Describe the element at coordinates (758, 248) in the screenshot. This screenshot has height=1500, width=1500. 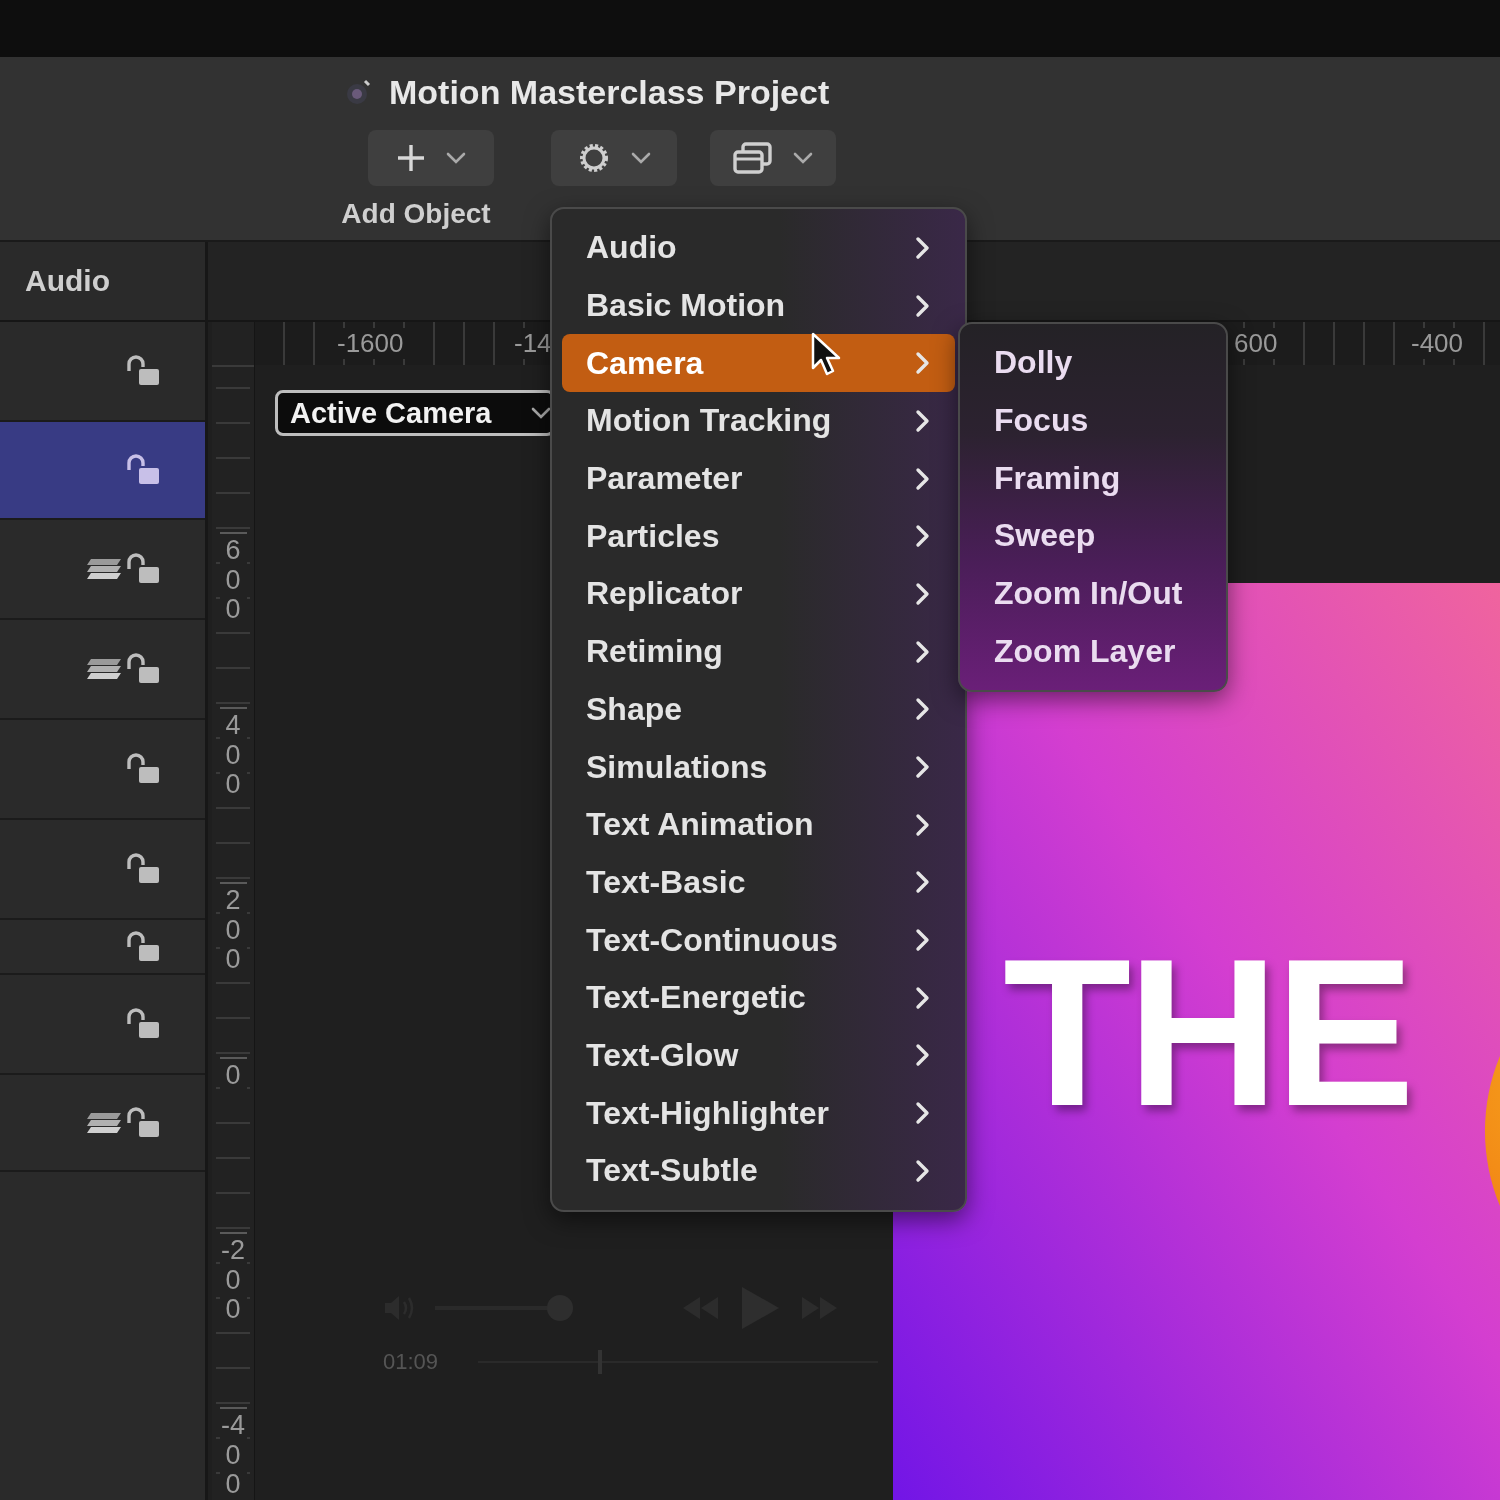
I see `menu-item: Audio` at that location.